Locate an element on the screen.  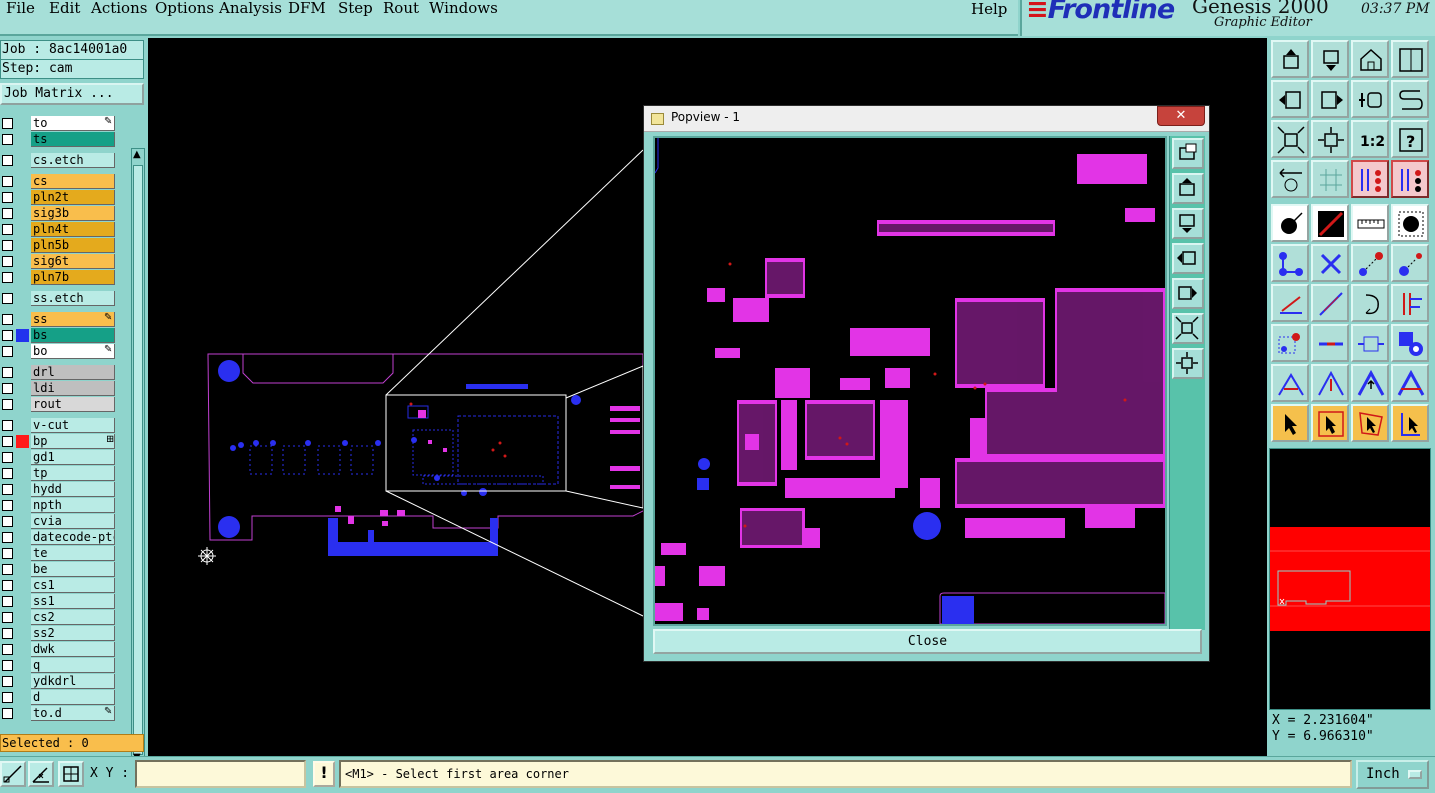
layer-row: d is located at coordinates (59, 697).